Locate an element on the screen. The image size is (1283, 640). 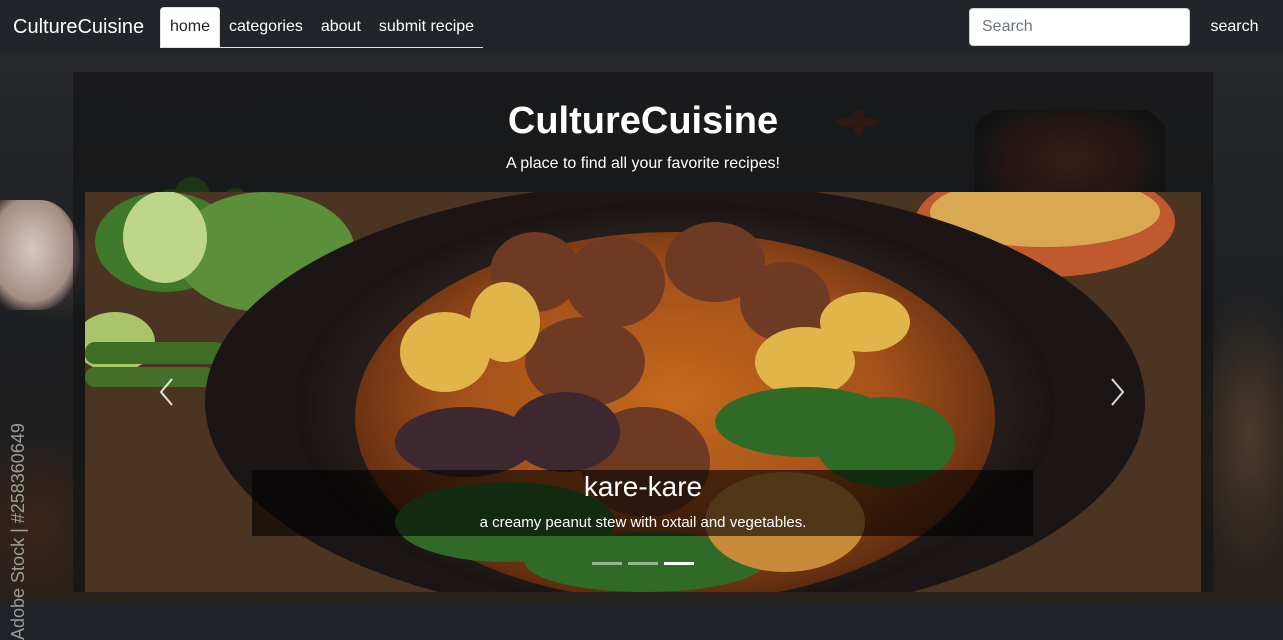
hero-title: CultureCuisine is located at coordinates (643, 121).